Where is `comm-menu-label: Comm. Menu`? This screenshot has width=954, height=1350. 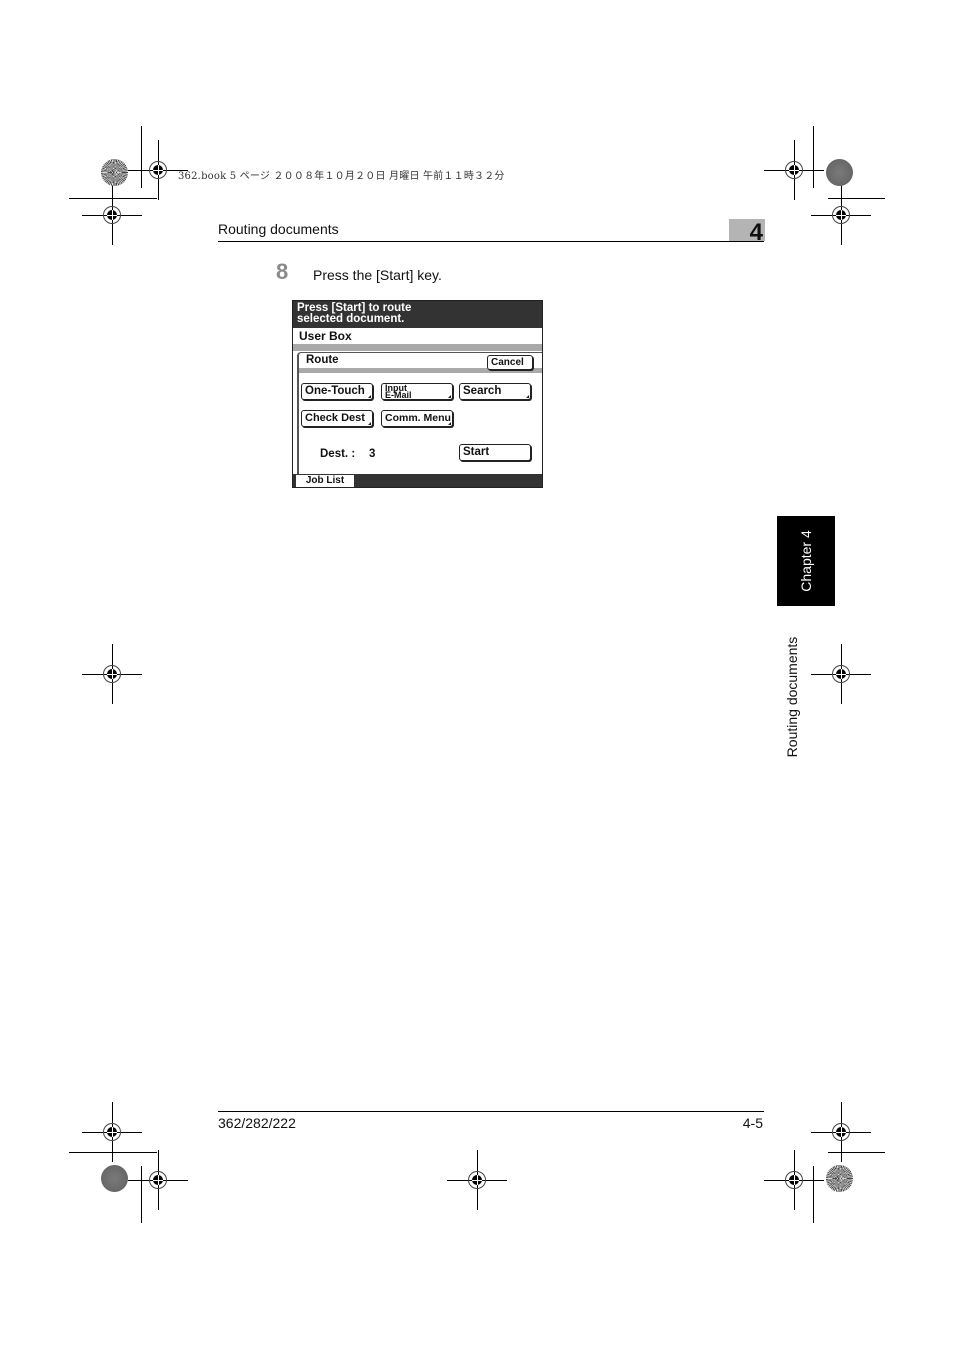 comm-menu-label: Comm. Menu is located at coordinates (418, 418).